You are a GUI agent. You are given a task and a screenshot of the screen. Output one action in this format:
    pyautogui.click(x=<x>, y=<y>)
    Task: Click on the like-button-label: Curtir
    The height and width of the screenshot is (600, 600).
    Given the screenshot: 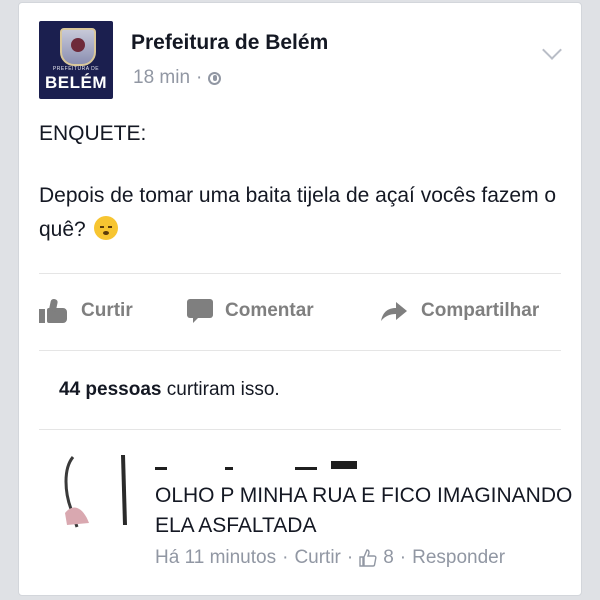 What is the action you would take?
    pyautogui.click(x=107, y=310)
    